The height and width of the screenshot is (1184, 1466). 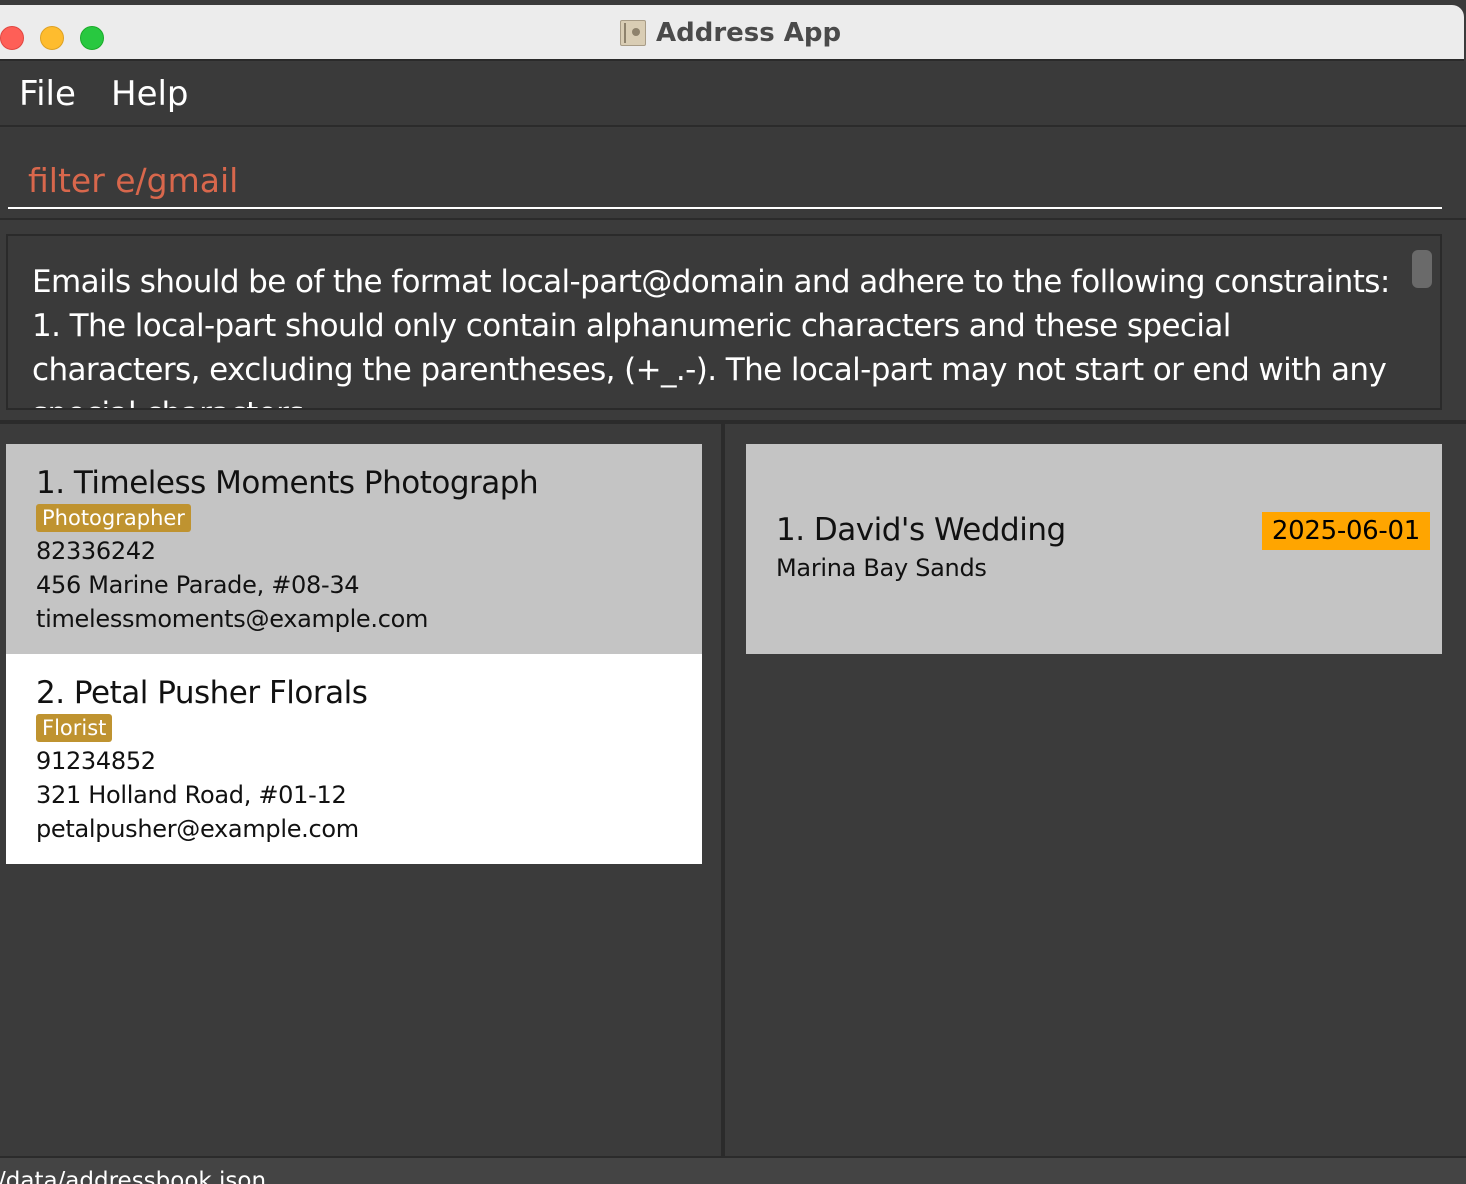 What do you see at coordinates (232, 619) in the screenshot?
I see `person-email: timelessmoments@example.com` at bounding box center [232, 619].